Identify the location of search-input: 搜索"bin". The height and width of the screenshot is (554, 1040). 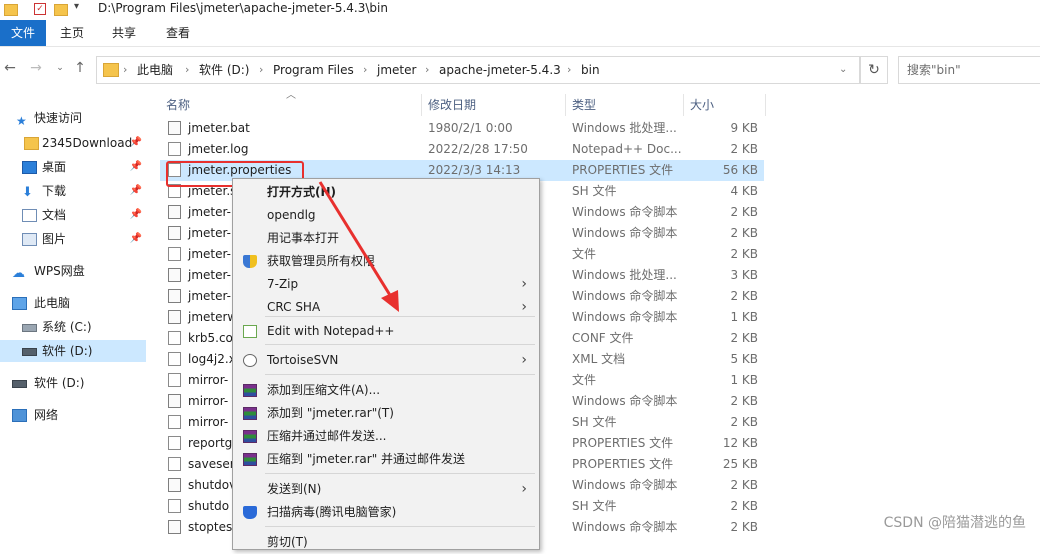
(969, 70).